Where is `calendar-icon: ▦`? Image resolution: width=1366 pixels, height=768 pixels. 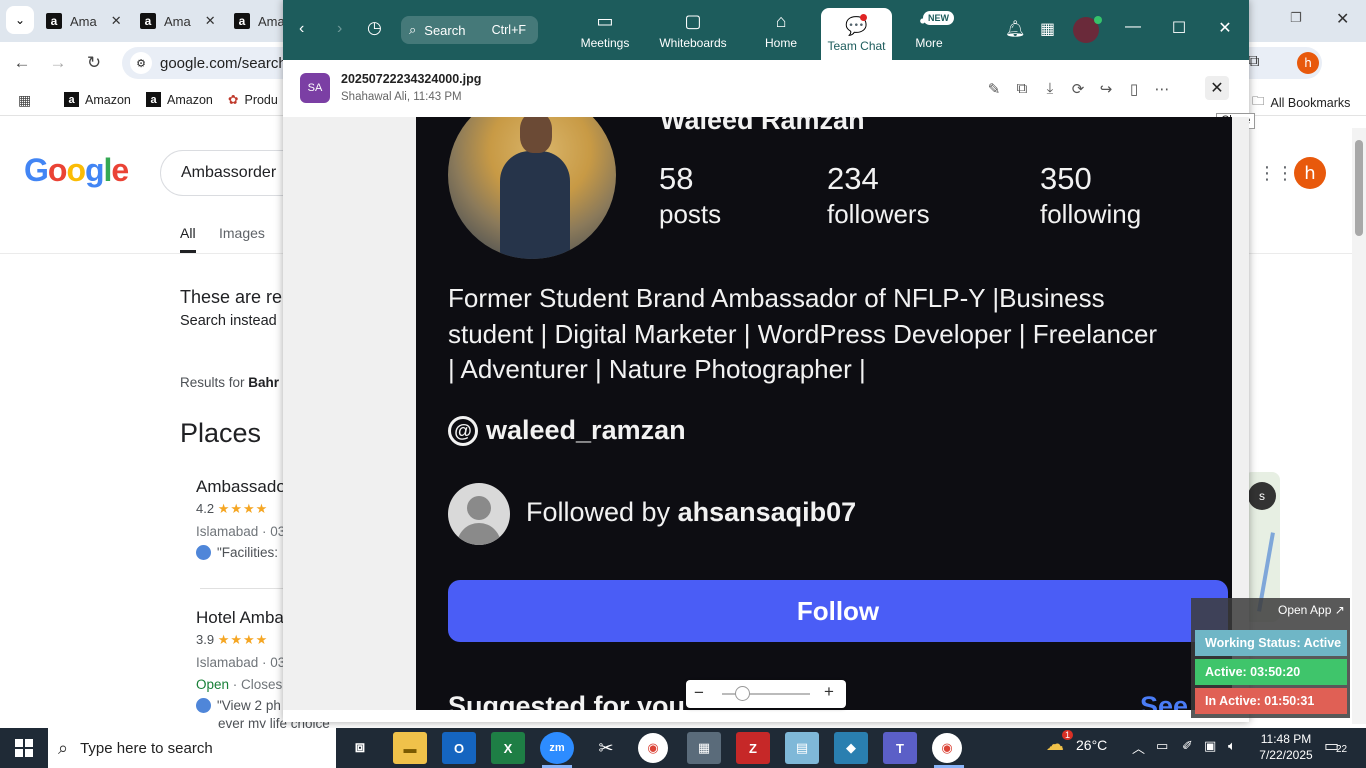 calendar-icon: ▦ is located at coordinates (1047, 29).